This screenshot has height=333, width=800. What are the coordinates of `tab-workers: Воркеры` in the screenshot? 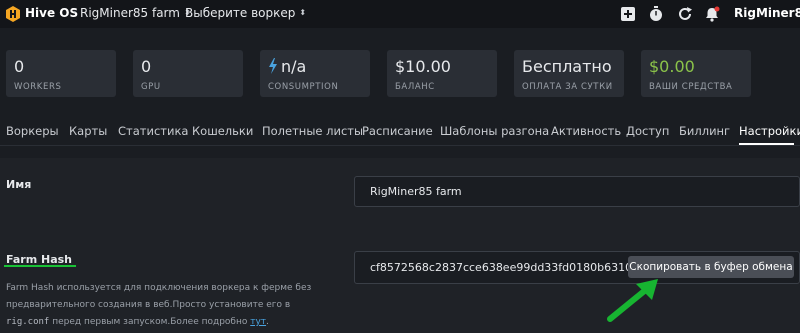 It's located at (32, 131).